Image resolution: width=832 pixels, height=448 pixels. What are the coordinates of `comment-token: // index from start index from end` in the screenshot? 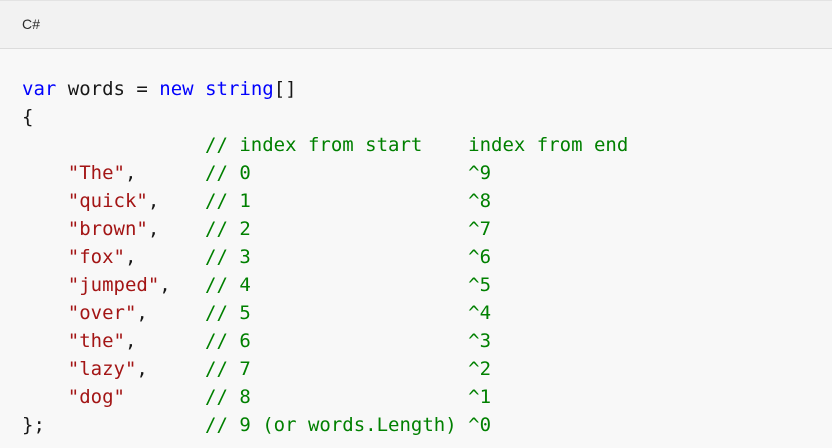 It's located at (417, 145).